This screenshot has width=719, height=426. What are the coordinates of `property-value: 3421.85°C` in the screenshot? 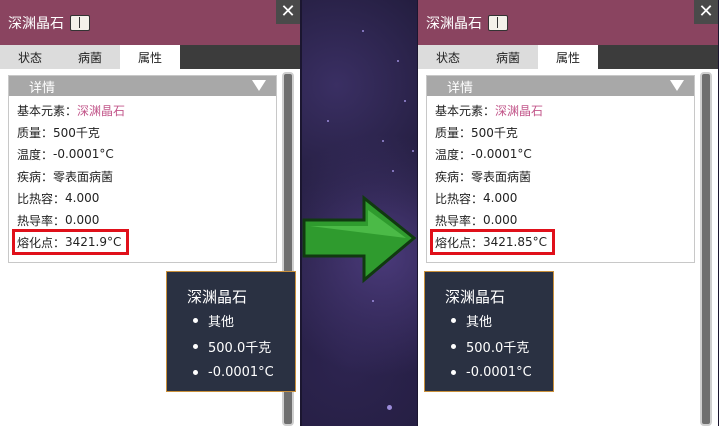 It's located at (515, 242).